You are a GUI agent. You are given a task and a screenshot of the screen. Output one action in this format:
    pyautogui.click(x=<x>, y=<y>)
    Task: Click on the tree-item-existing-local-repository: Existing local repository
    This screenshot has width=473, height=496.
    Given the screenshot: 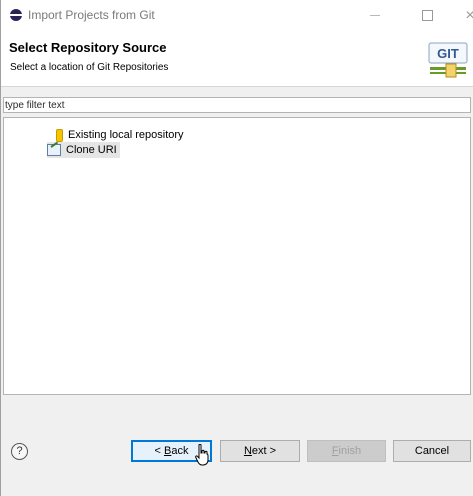 What is the action you would take?
    pyautogui.click(x=119, y=135)
    